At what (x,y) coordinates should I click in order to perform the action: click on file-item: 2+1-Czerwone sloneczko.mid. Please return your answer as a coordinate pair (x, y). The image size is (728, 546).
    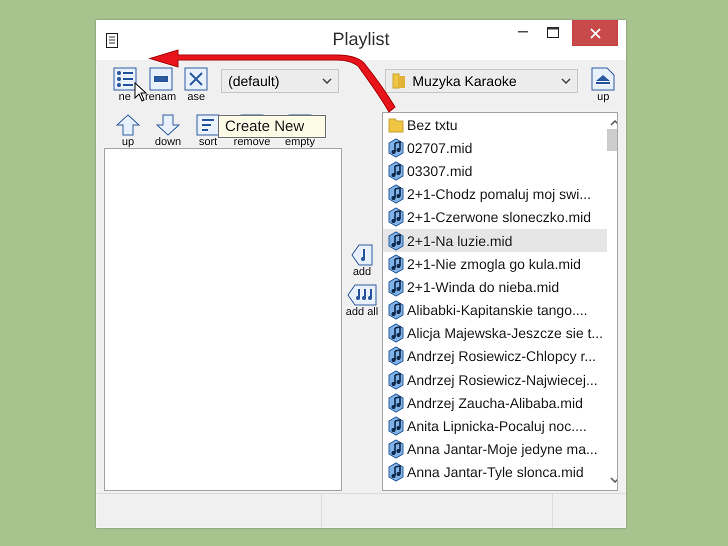
    Looking at the image, I should click on (495, 217).